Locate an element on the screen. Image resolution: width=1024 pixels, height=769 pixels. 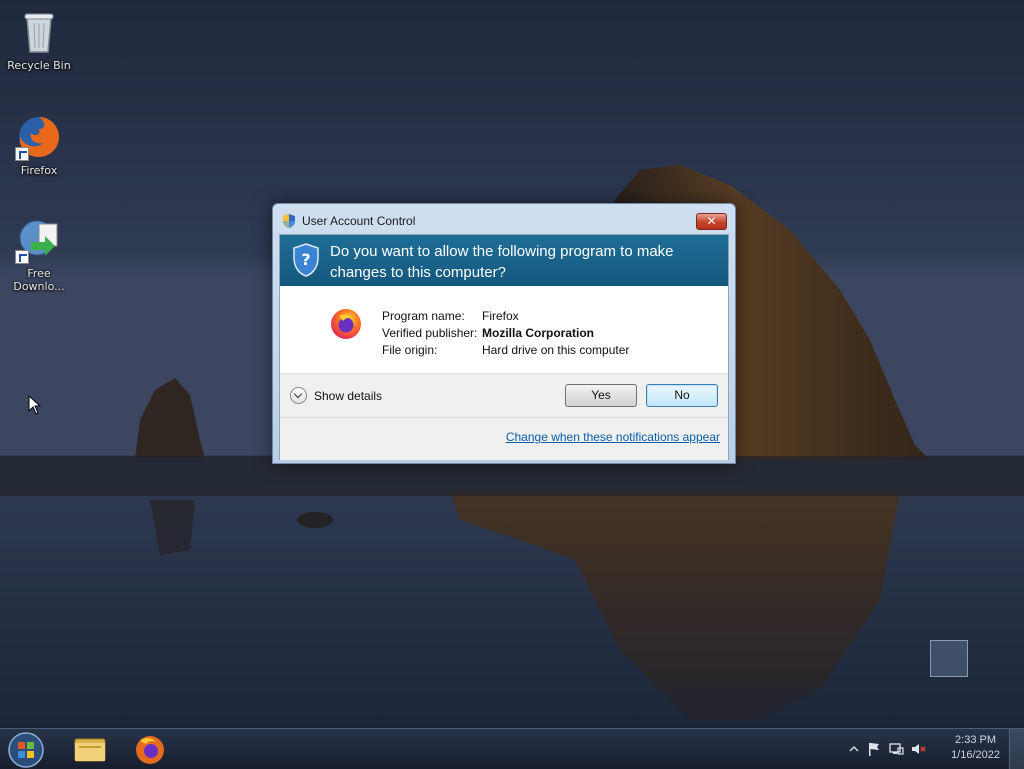
show-details-toggle: Show details is located at coordinates (336, 395).